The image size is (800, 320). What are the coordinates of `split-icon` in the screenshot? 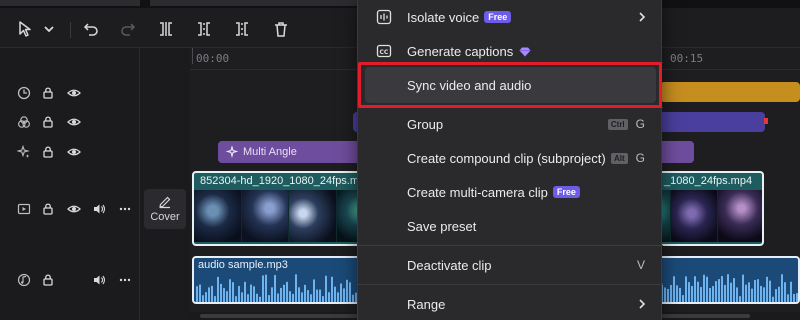 It's located at (166, 29).